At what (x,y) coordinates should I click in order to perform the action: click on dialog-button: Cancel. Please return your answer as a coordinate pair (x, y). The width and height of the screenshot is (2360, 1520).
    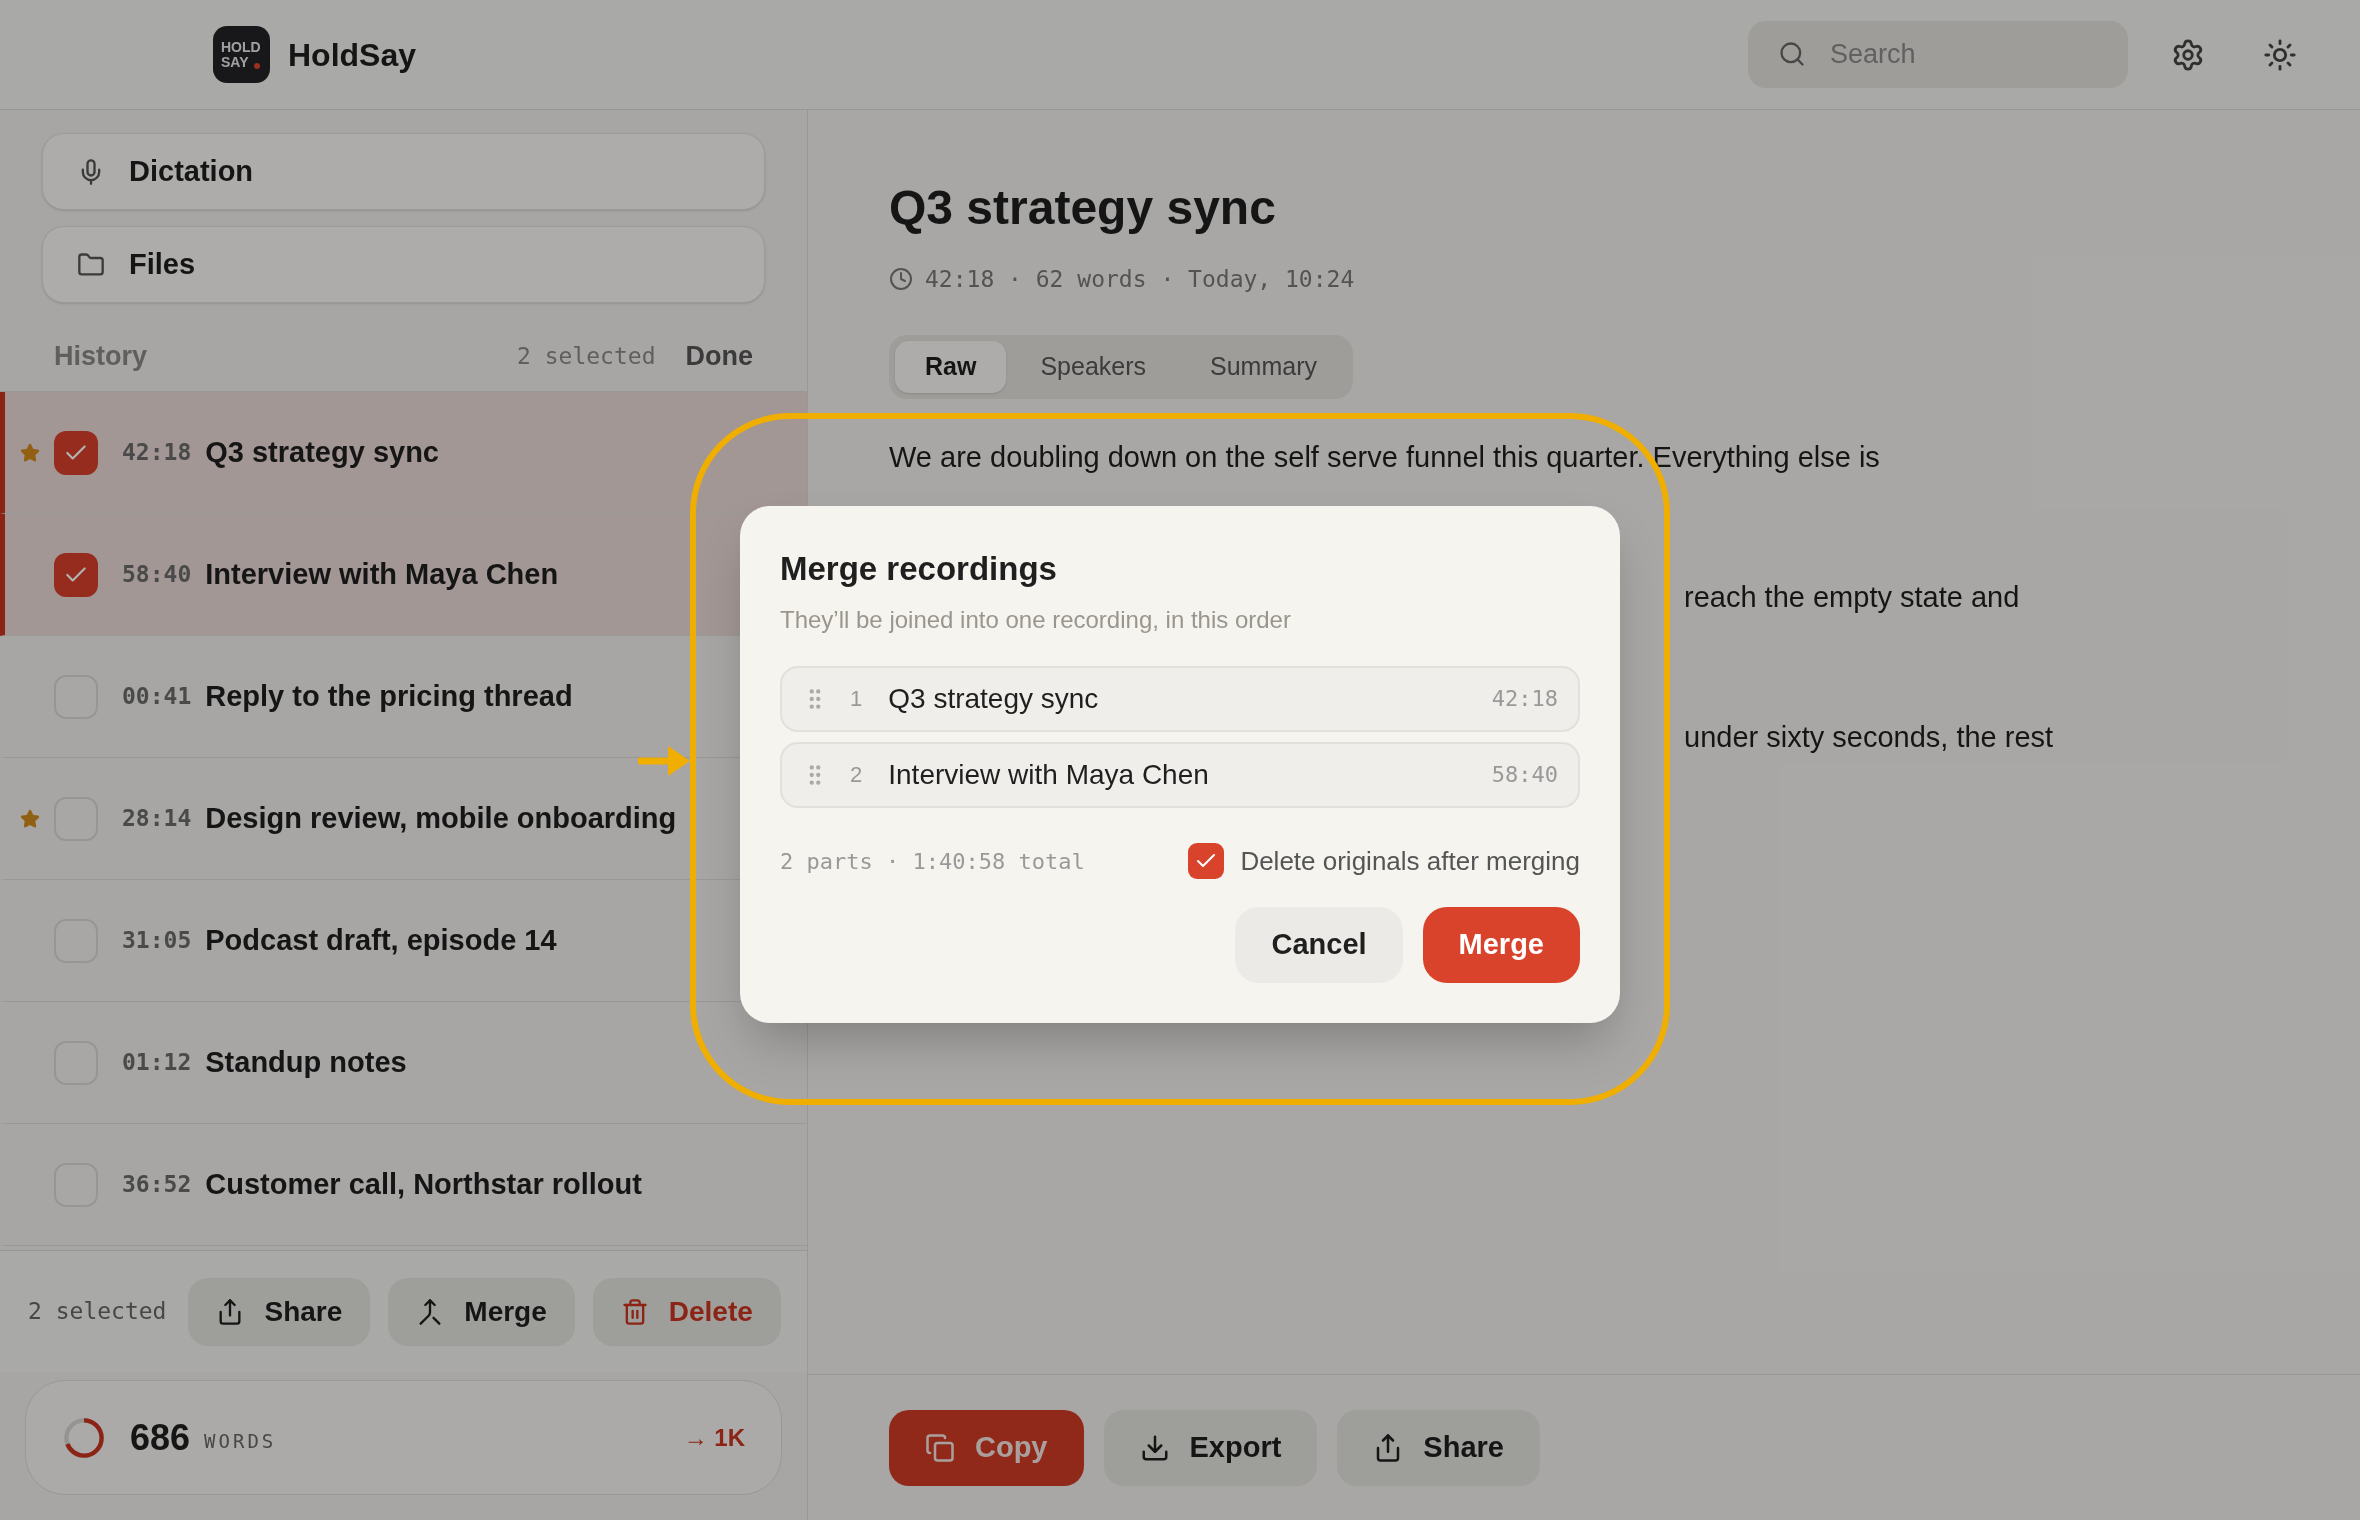
    Looking at the image, I should click on (1319, 944).